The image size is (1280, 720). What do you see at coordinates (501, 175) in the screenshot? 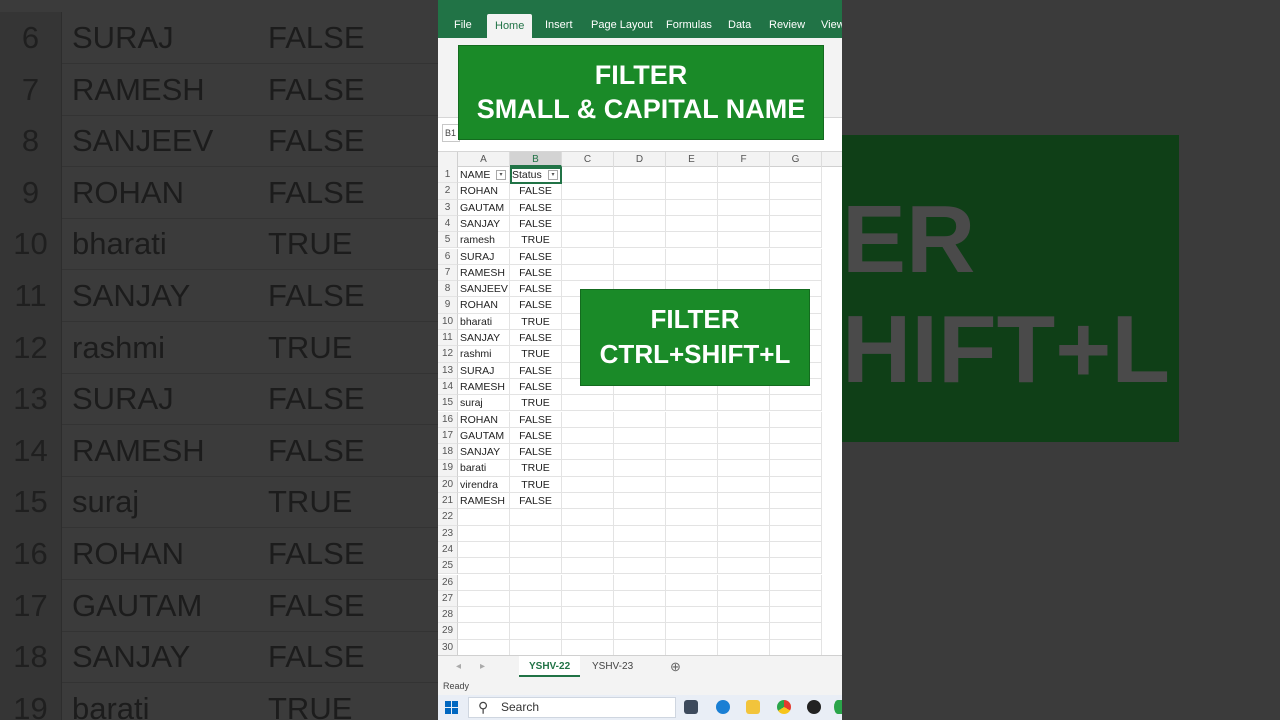
I see `filter-dropdown-name-icon: ▾` at bounding box center [501, 175].